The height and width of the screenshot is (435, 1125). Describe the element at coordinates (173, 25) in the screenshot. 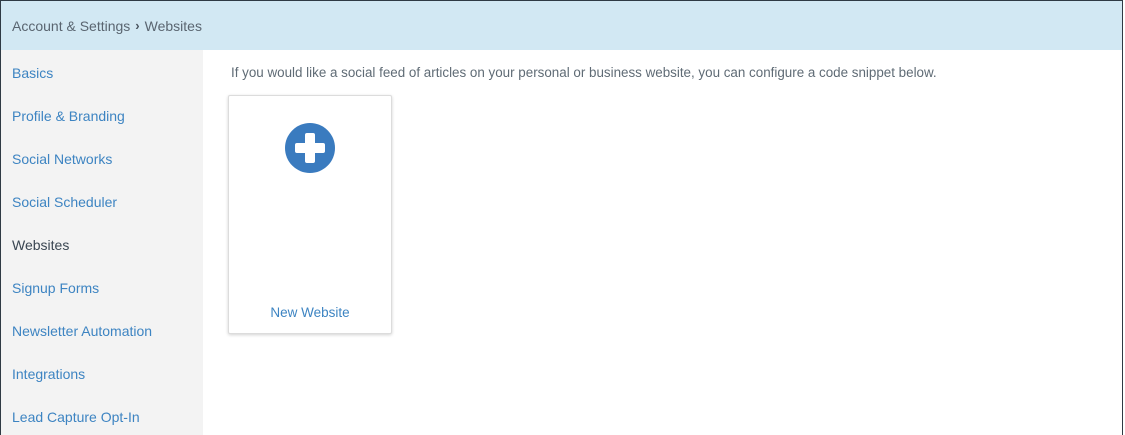

I see `breadcrumb-current: Websites` at that location.